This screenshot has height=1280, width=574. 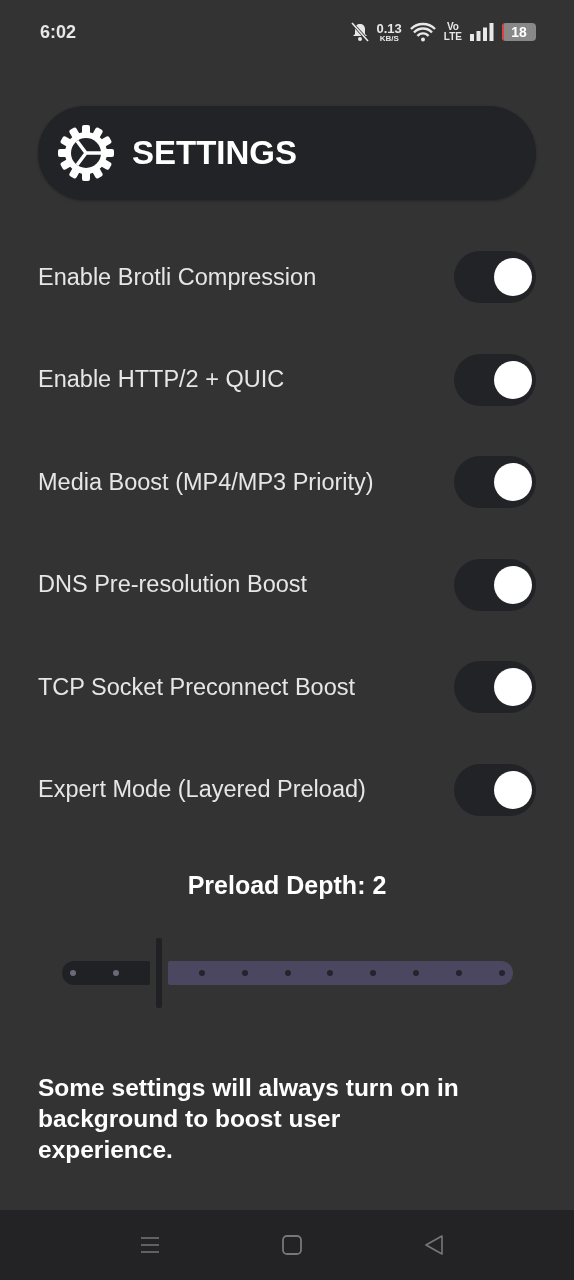 I want to click on setting-label: TCP Socket Preconnect Boost, so click(x=196, y=687).